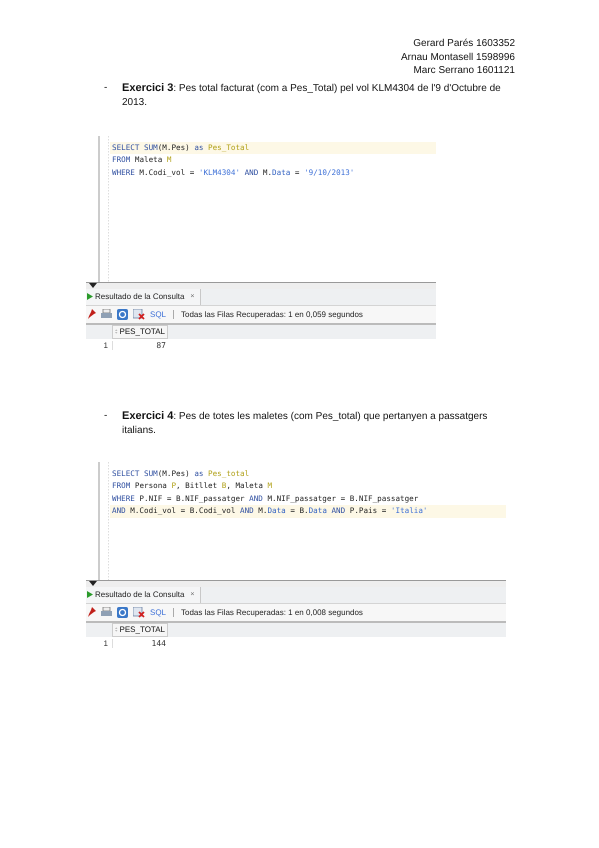 This screenshot has width=599, height=848. Describe the element at coordinates (272, 612) in the screenshot. I see `status-text: Todas las Filas Recuperadas: 1 en 0,008 segundos` at that location.